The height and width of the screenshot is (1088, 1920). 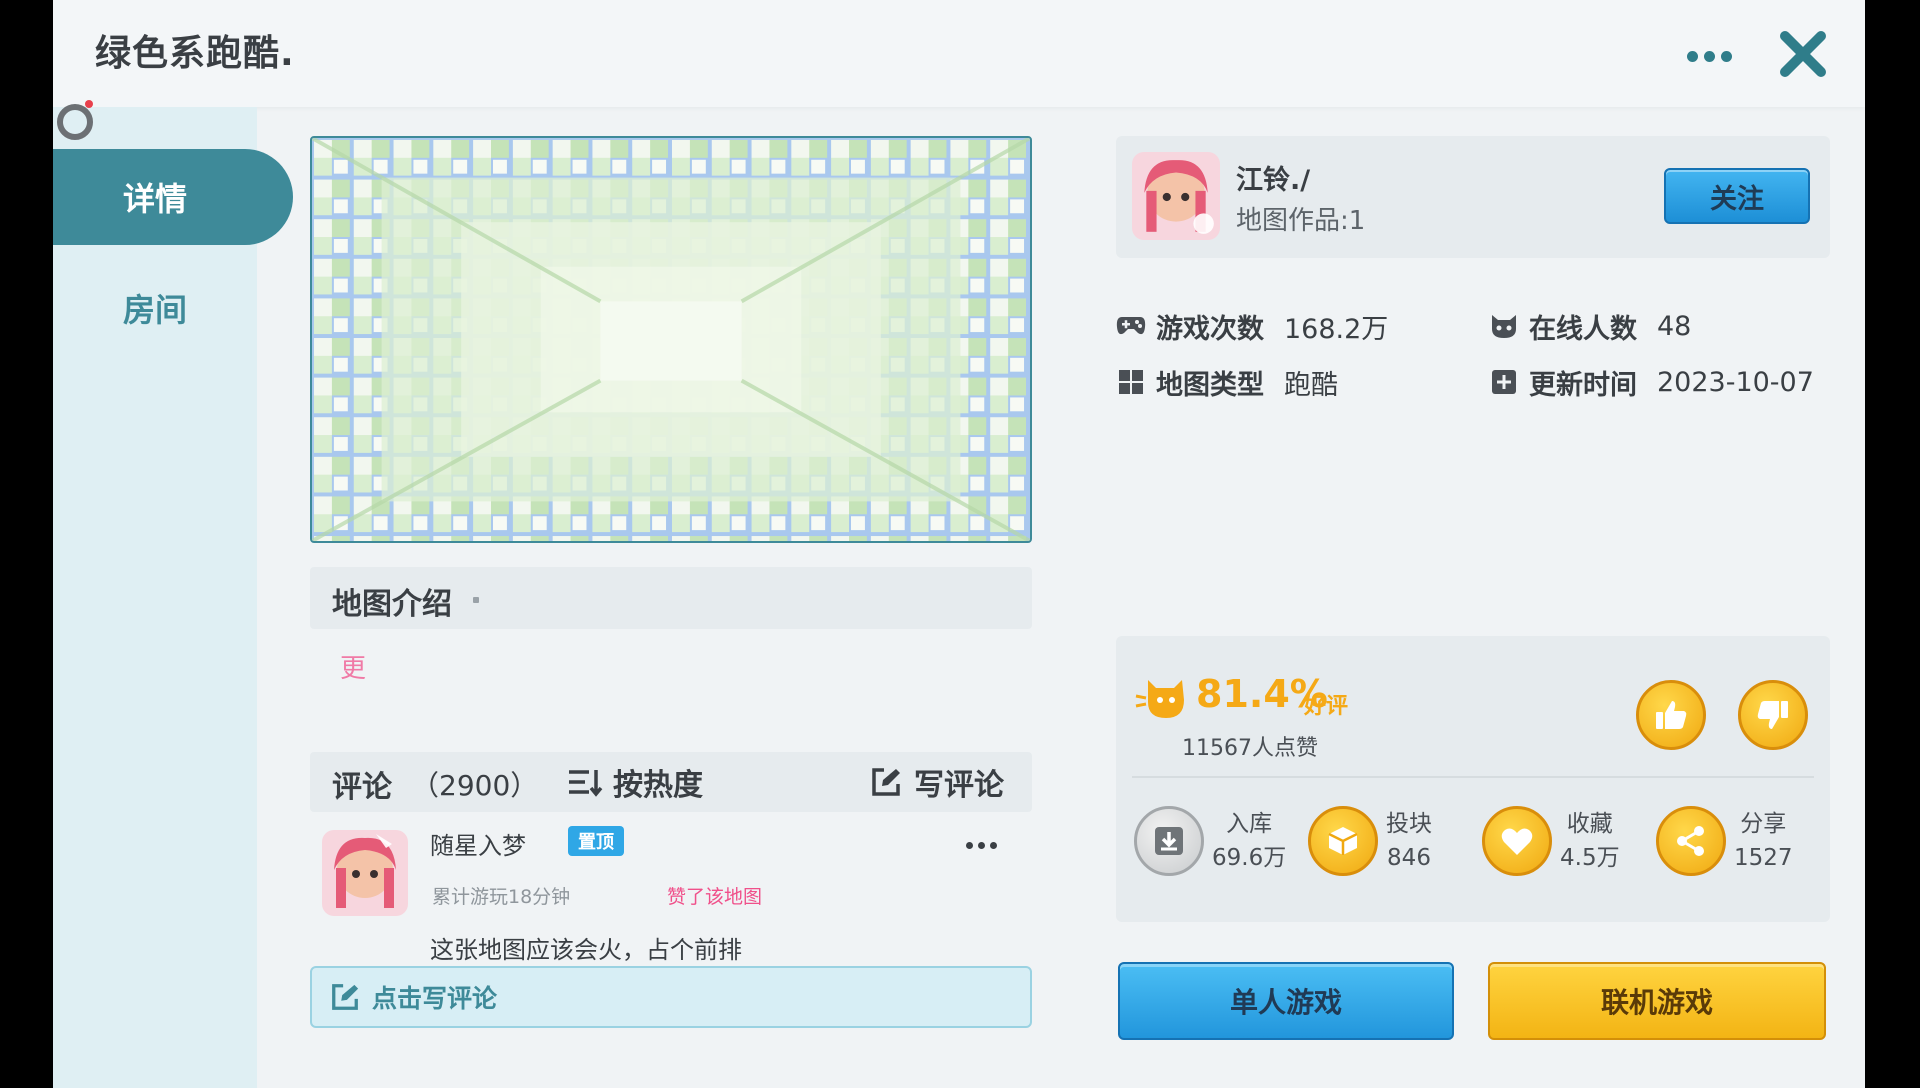 What do you see at coordinates (1249, 858) in the screenshot?
I see `library-value: 69.6万` at bounding box center [1249, 858].